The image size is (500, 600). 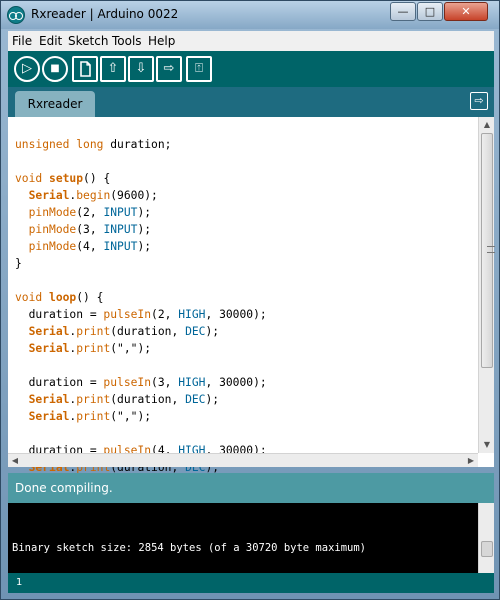 I want to click on tab-menu-arrow-icon: ⇨, so click(x=479, y=100).